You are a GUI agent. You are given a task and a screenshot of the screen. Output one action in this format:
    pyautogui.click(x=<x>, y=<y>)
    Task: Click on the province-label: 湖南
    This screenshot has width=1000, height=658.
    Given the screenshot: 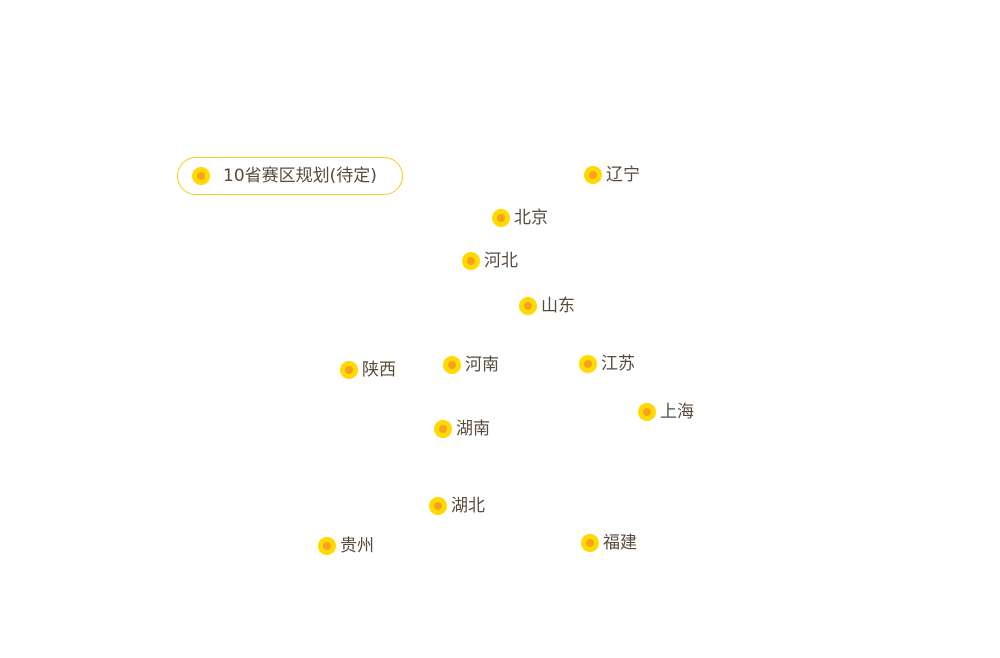 What is the action you would take?
    pyautogui.click(x=473, y=429)
    